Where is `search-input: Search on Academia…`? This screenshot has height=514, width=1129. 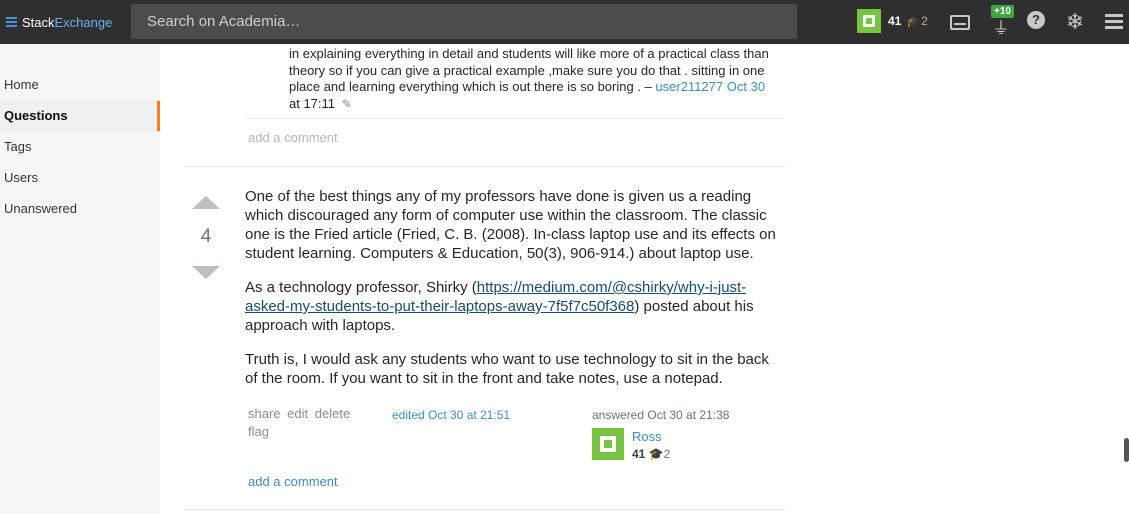 search-input: Search on Academia… is located at coordinates (464, 21).